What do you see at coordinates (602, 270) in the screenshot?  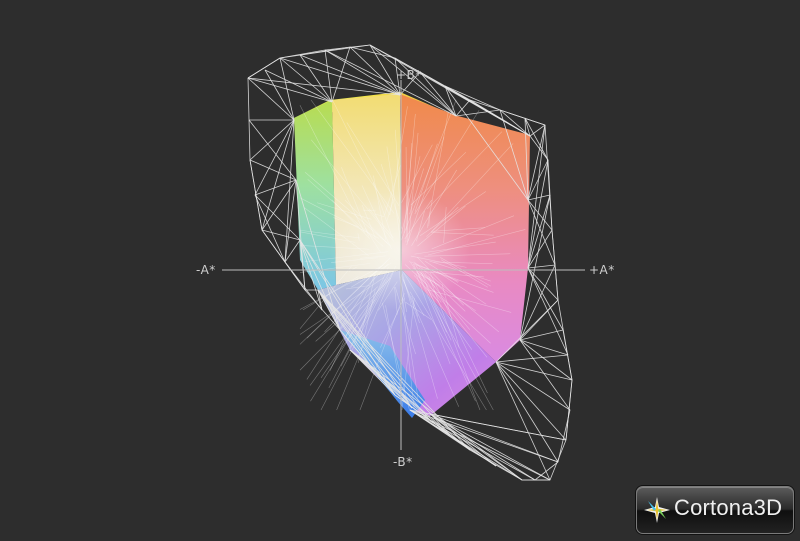 I see `axis-label-plus-a: +A*` at bounding box center [602, 270].